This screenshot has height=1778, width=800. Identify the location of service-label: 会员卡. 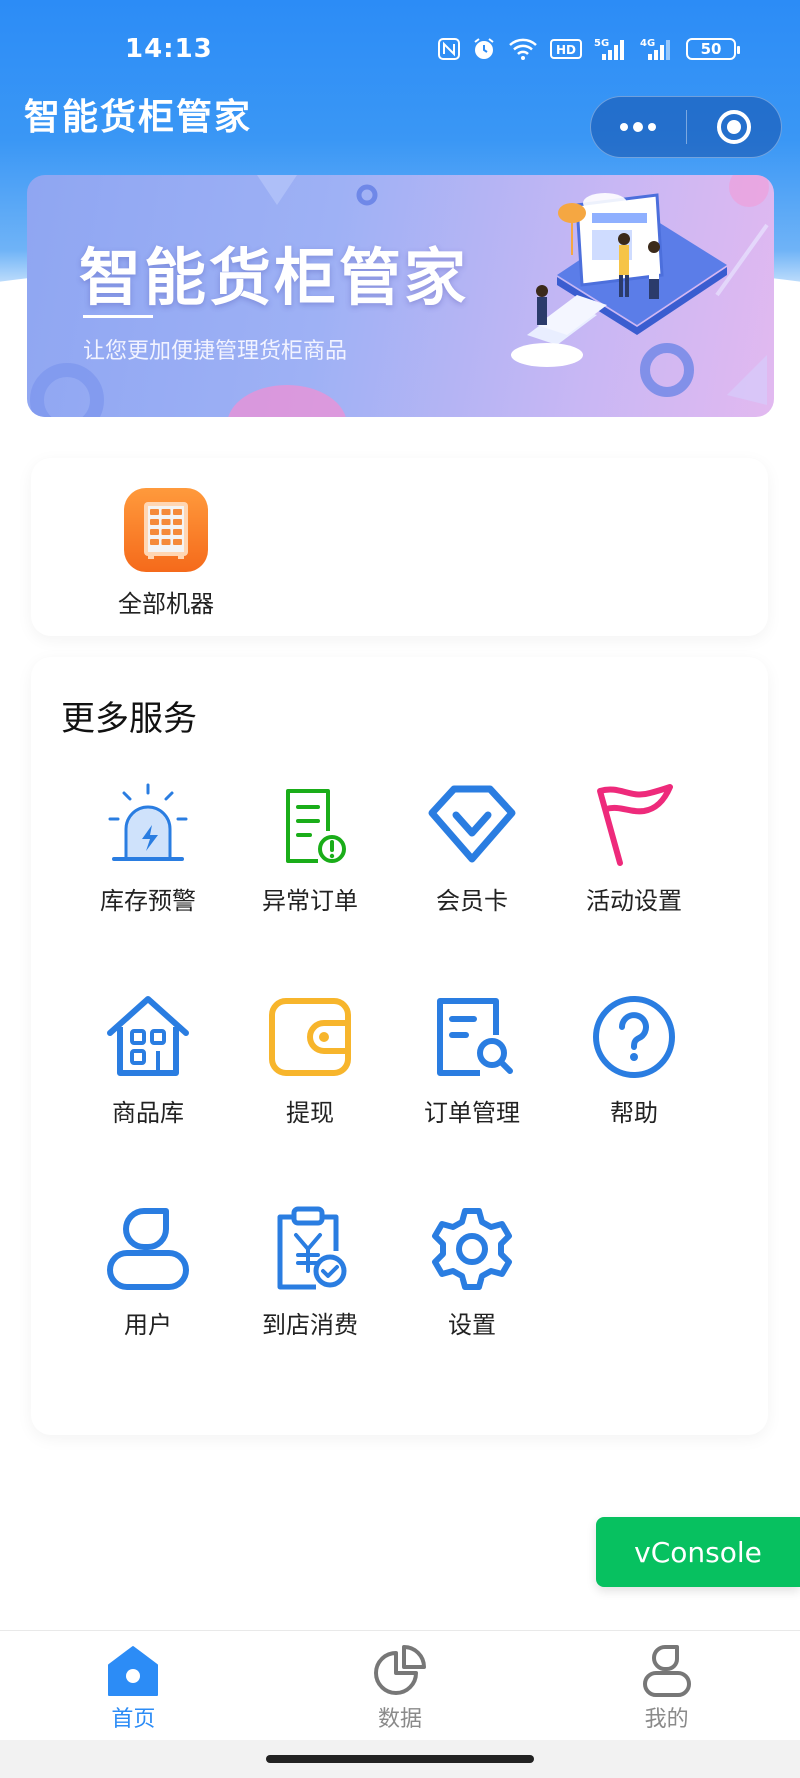
(472, 901).